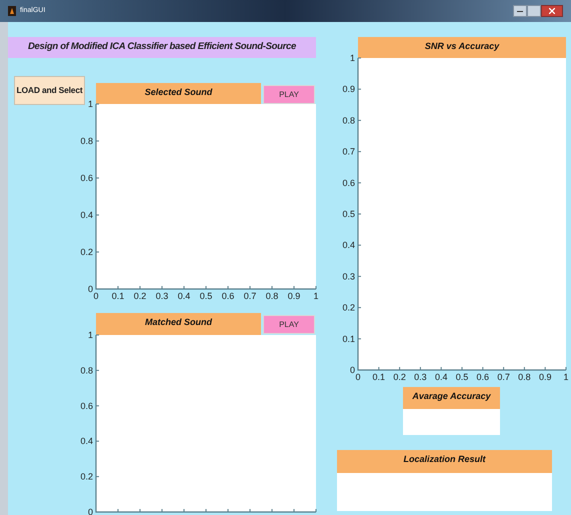  Describe the element at coordinates (178, 93) in the screenshot. I see `panel-header: Selected Sound` at that location.